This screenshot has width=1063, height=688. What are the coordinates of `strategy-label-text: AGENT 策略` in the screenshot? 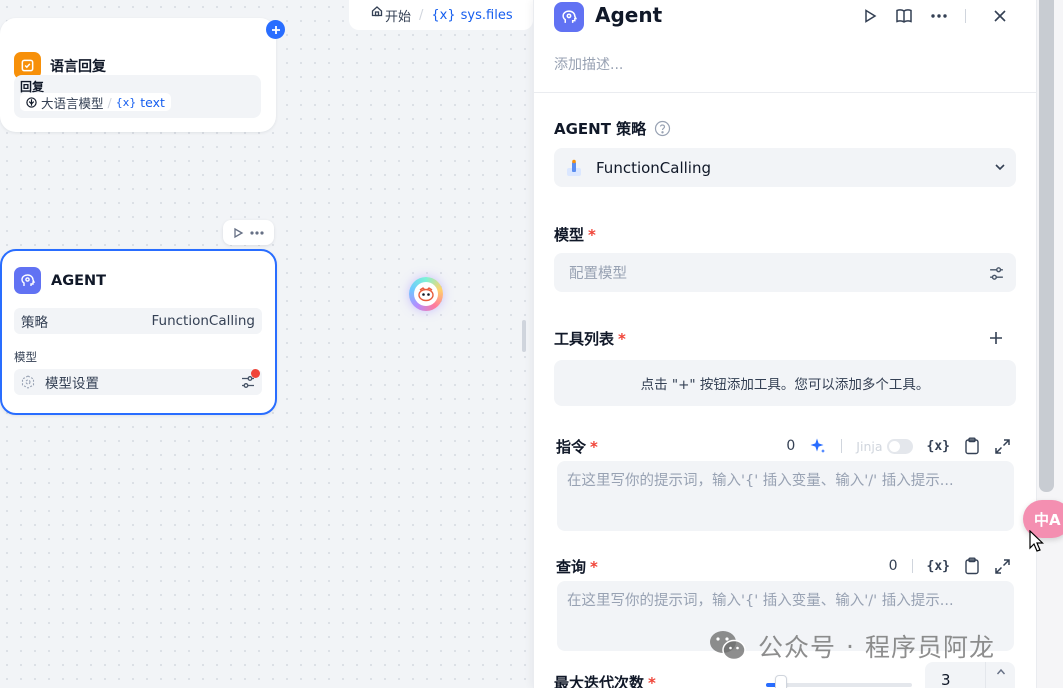 It's located at (600, 129).